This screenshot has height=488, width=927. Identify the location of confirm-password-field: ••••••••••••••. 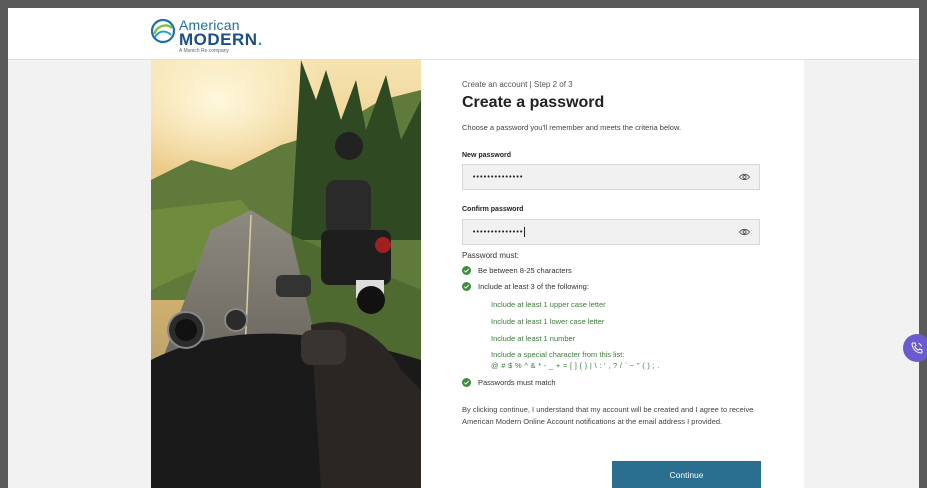
(611, 232).